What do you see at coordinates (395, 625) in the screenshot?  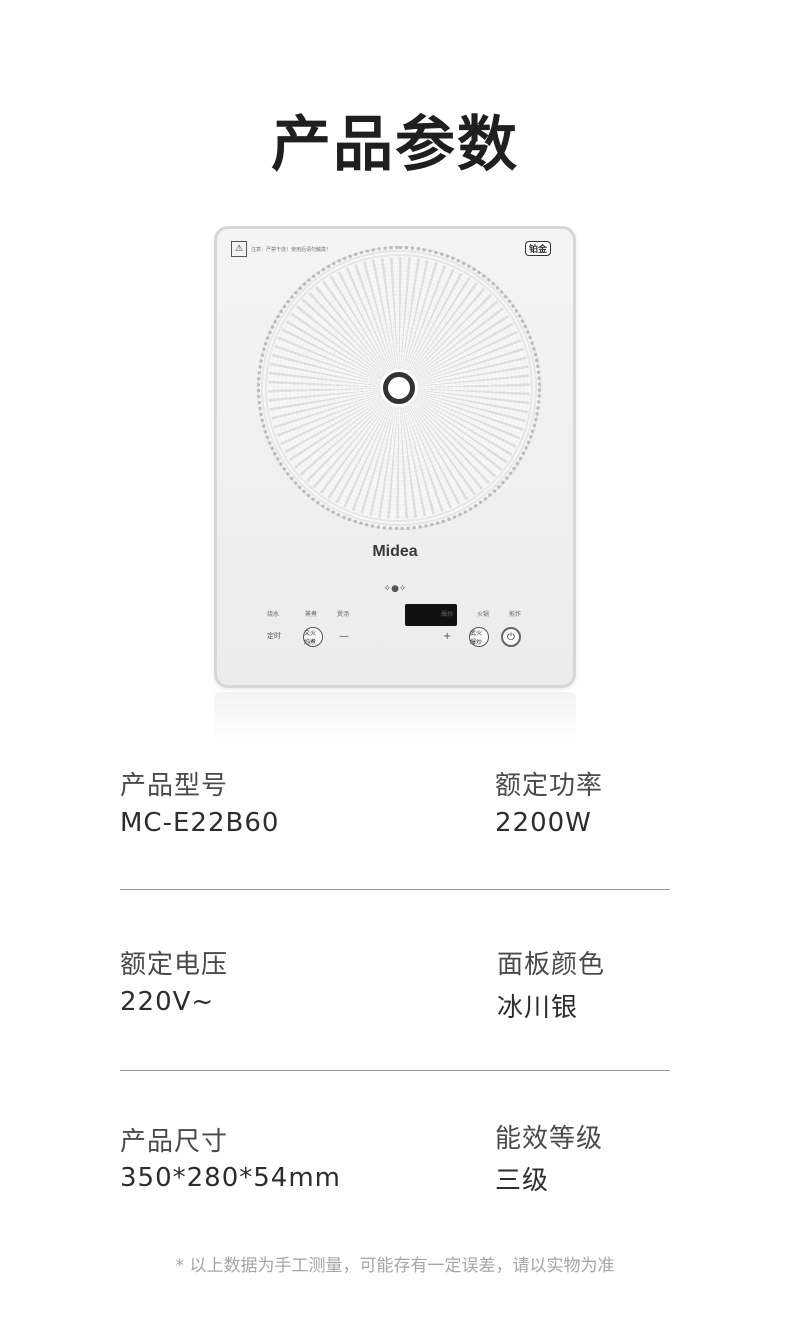 I see `control-panel: 烧水 蒸煮 煲汤 爆炒 火锅 煎炸 定时 文火 炖煮 — + 武火 爆炒 ⏻` at bounding box center [395, 625].